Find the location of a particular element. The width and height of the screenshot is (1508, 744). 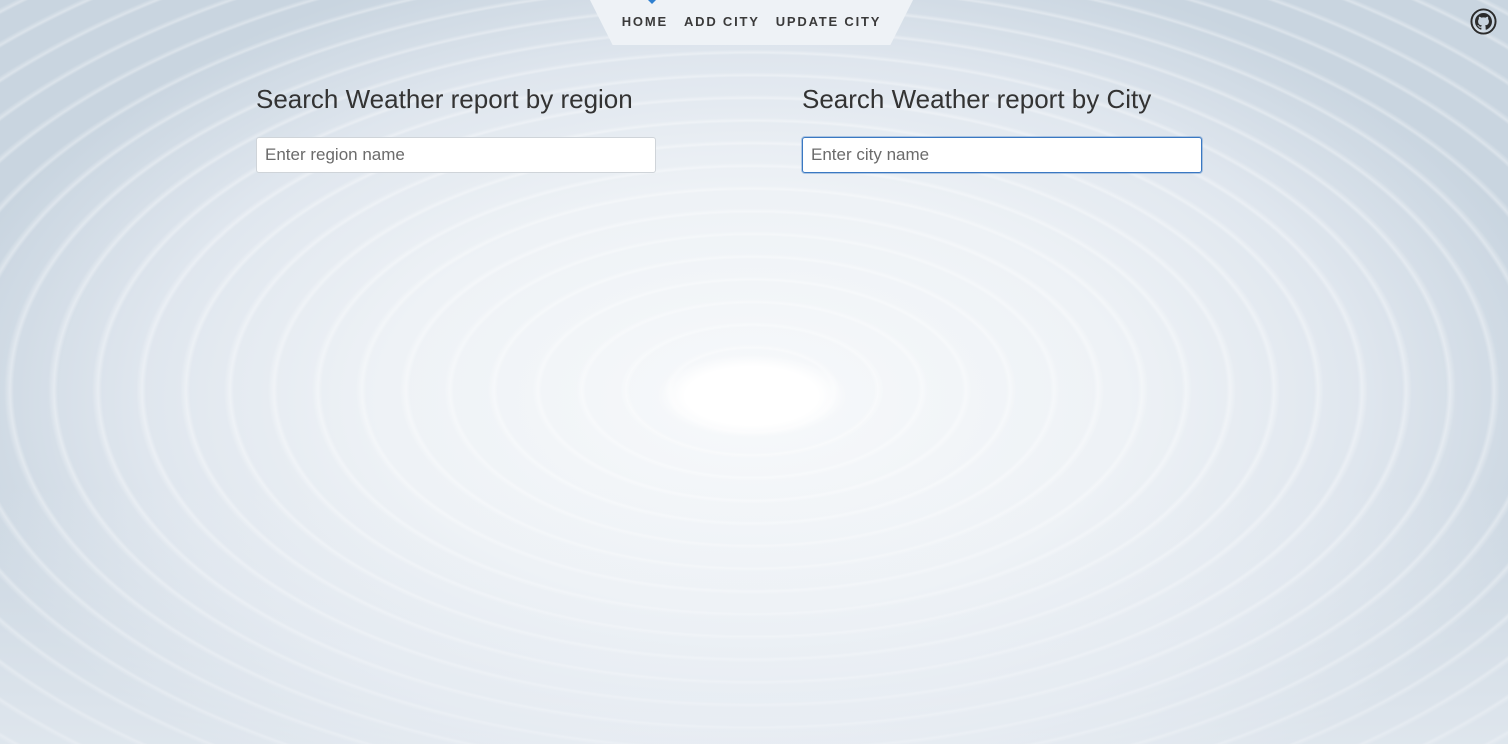

top-nav: HOME ADD CITY UPDATE CITY is located at coordinates (751, 22).